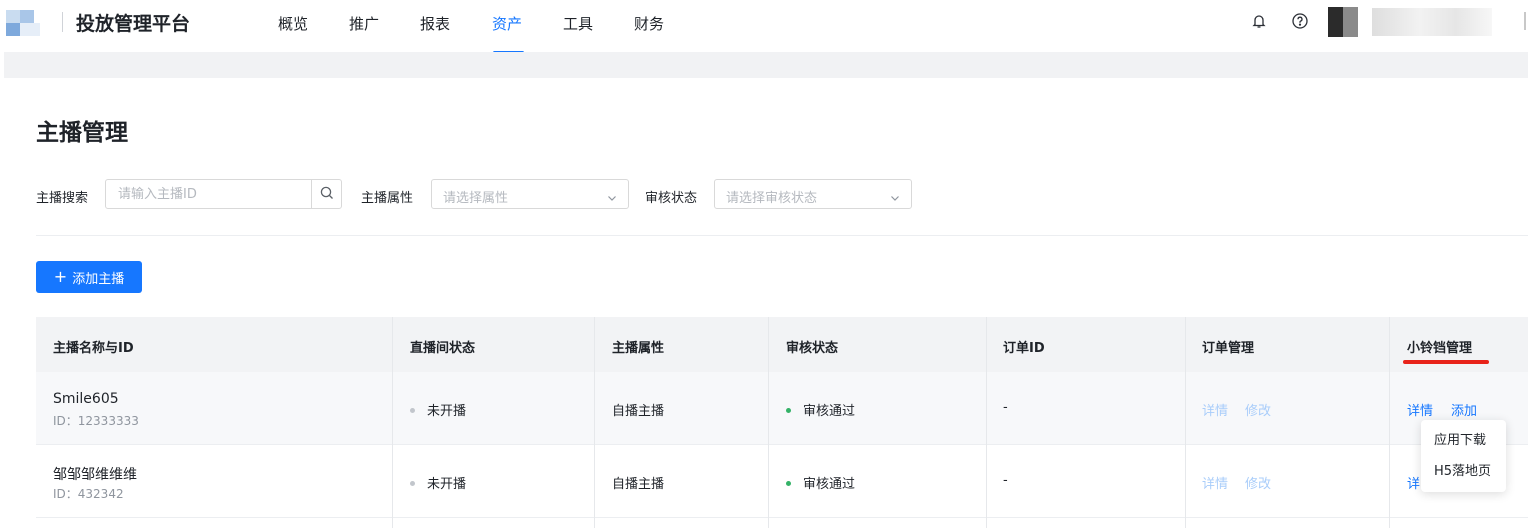 This screenshot has height=528, width=1540. Describe the element at coordinates (62, 22) in the screenshot. I see `logo-divider` at that location.